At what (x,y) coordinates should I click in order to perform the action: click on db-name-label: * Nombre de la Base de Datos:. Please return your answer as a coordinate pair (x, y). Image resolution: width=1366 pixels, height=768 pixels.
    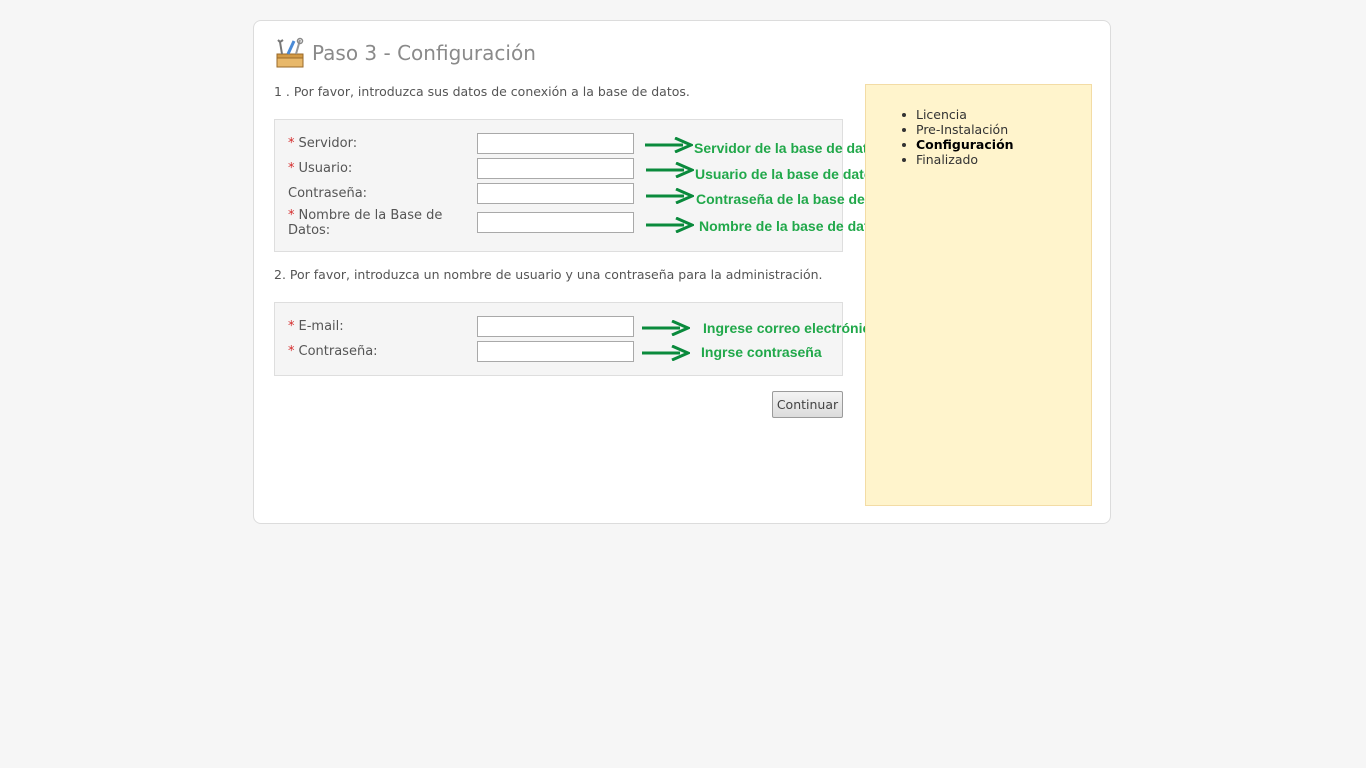
    Looking at the image, I should click on (365, 223).